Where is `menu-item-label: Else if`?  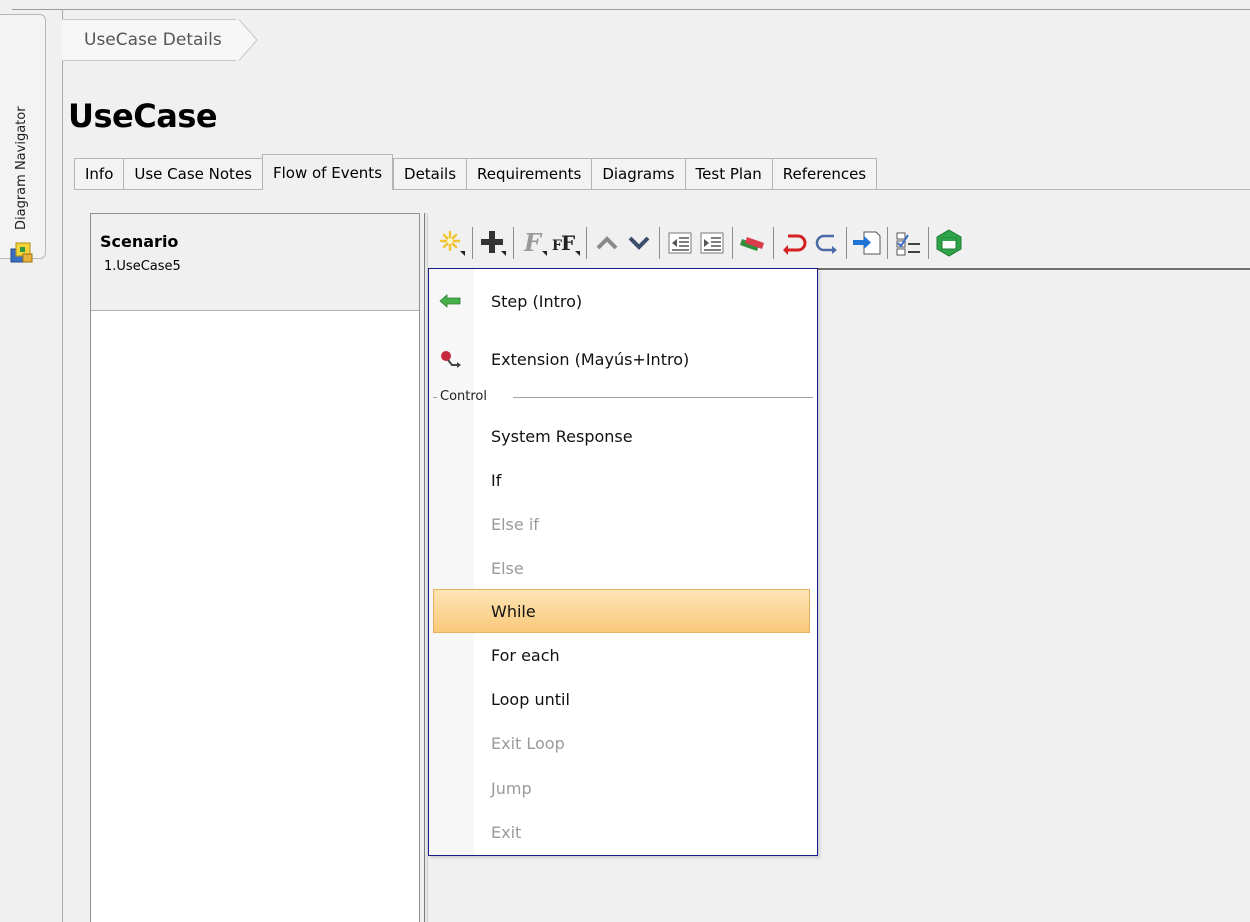 menu-item-label: Else if is located at coordinates (515, 524).